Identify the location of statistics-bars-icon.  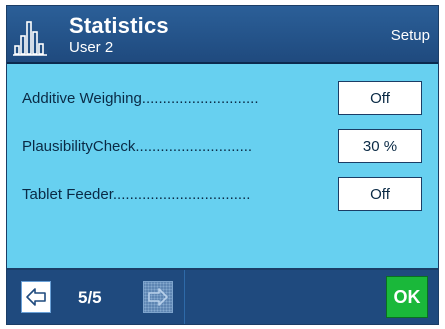
(30, 38).